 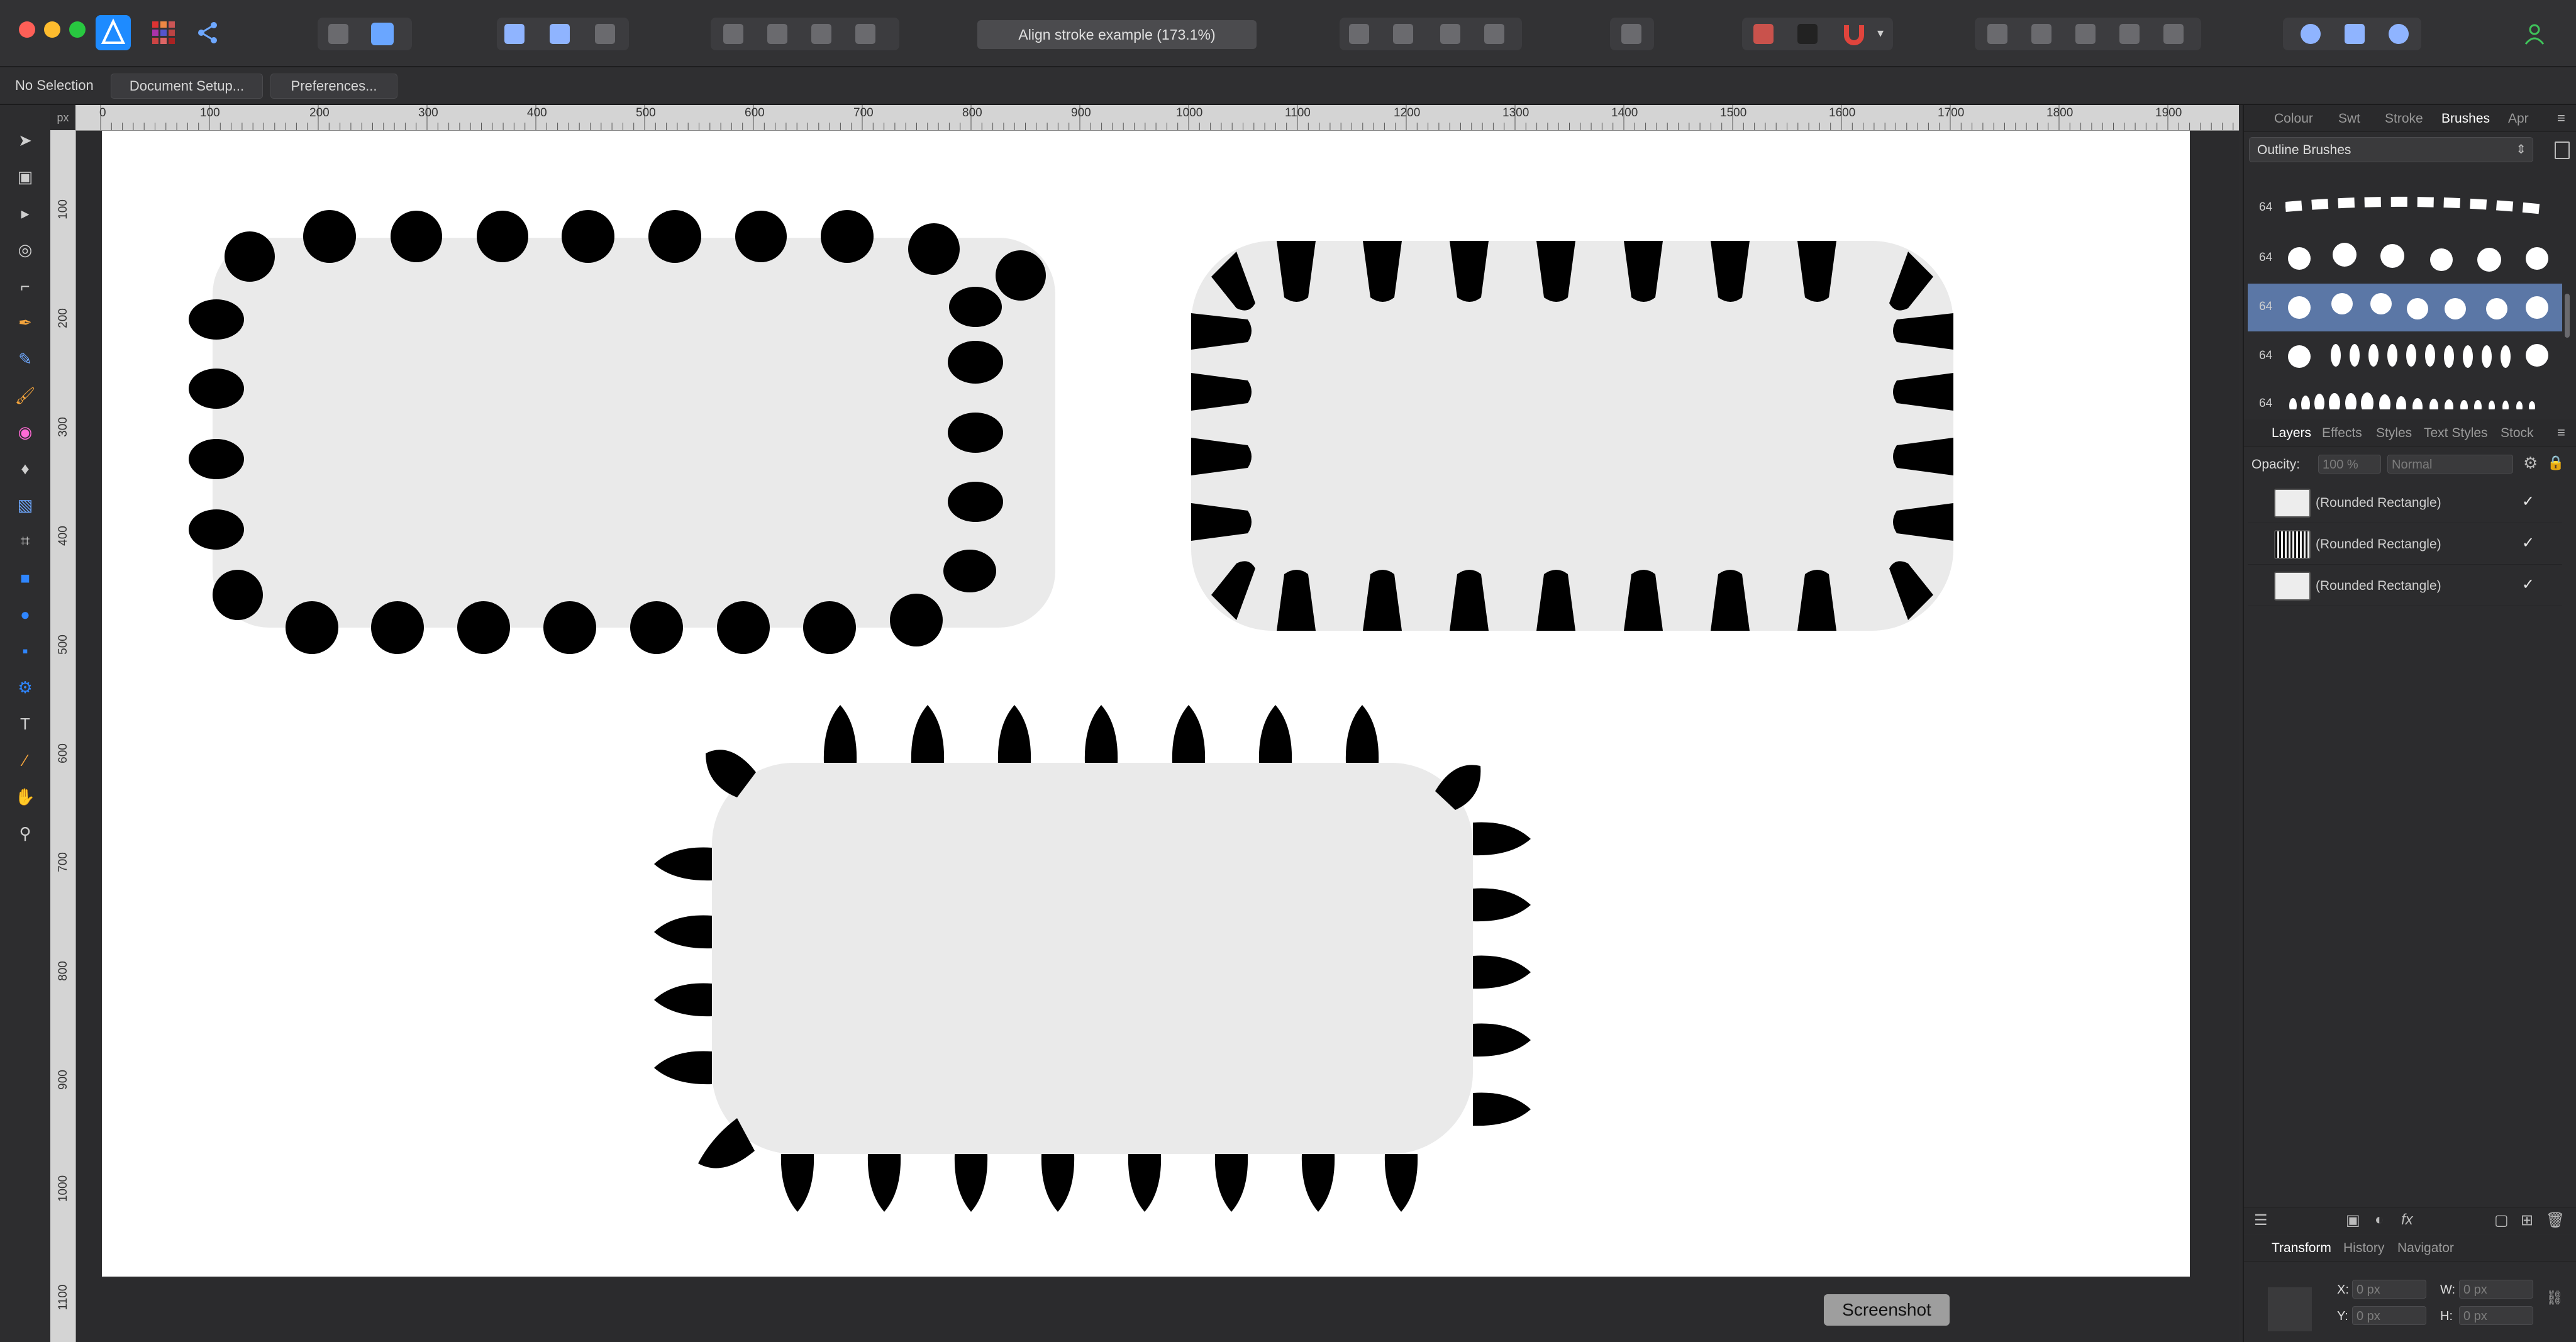 What do you see at coordinates (2389, 1289) in the screenshot?
I see `x-field: 0 px` at bounding box center [2389, 1289].